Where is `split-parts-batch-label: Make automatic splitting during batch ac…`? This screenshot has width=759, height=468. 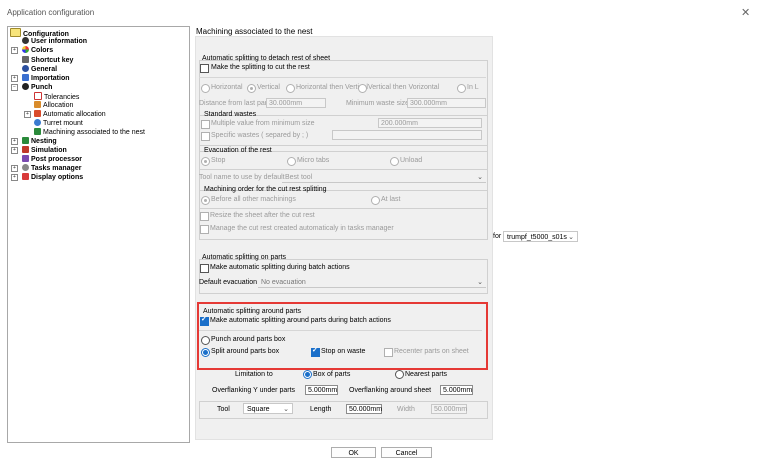 split-parts-batch-label: Make automatic splitting during batch ac… is located at coordinates (280, 267).